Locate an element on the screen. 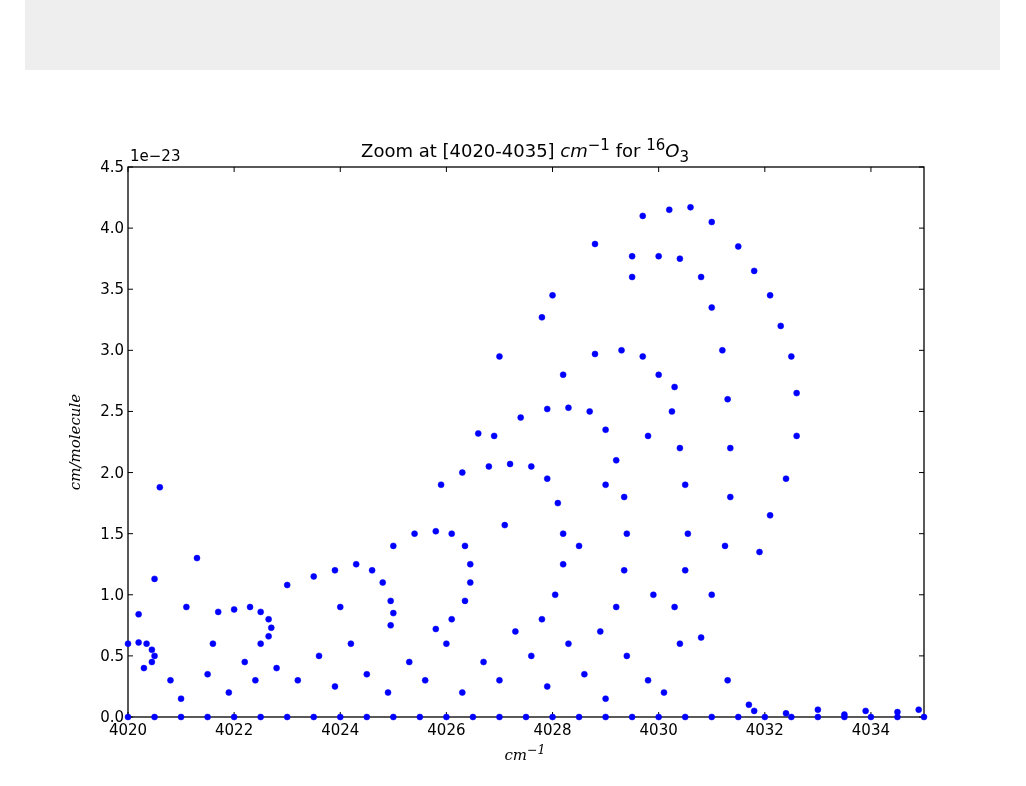 This screenshot has height=786, width=1026. tick-label: 3.5 is located at coordinates (112, 289).